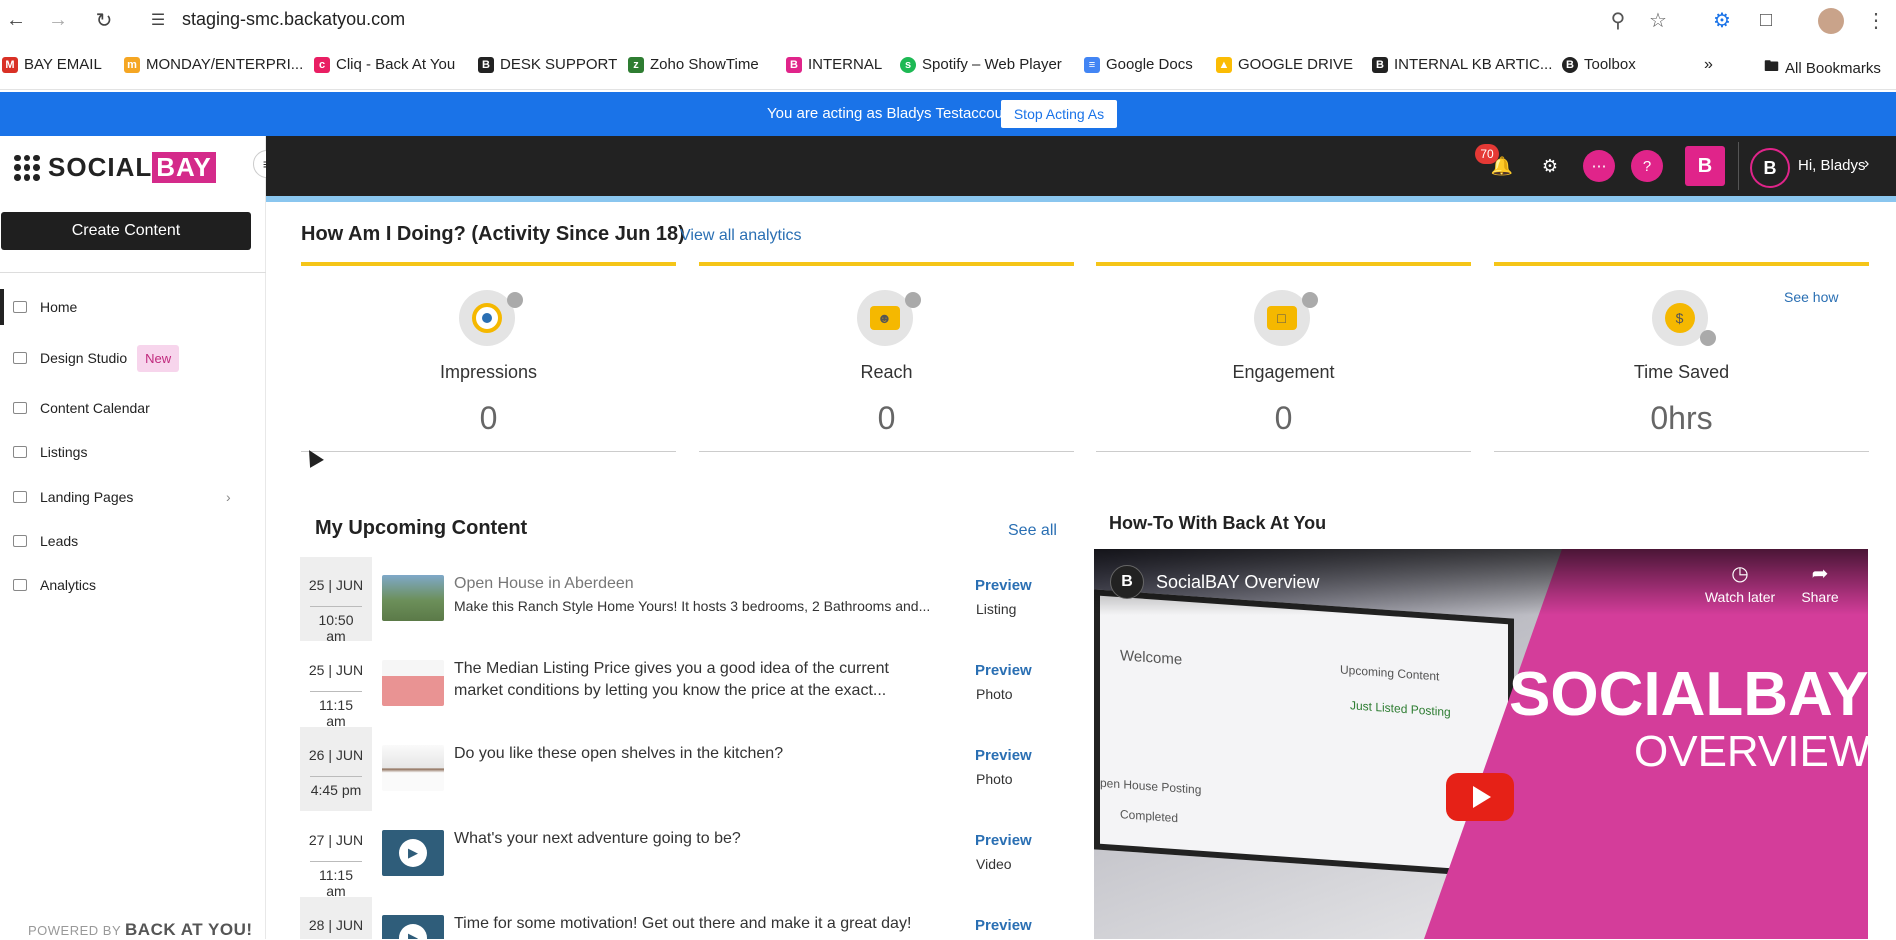 The height and width of the screenshot is (940, 1896). What do you see at coordinates (1820, 574) in the screenshot?
I see `share-icon: ➦` at bounding box center [1820, 574].